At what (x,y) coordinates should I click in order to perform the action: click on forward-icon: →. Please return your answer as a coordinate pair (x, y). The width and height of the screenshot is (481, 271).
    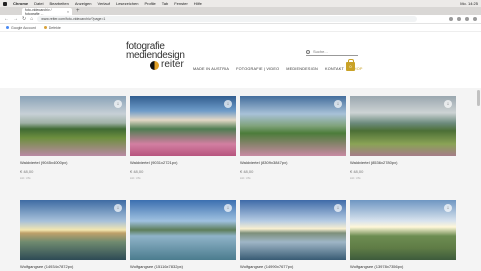
    Looking at the image, I should click on (15, 19).